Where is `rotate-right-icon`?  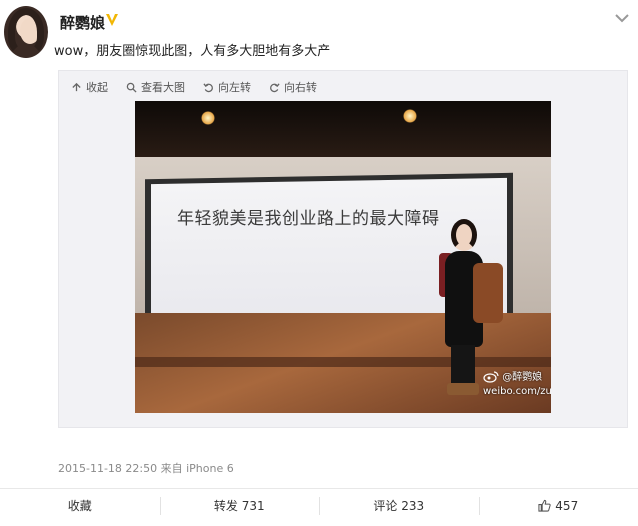 rotate-right-icon is located at coordinates (275, 87).